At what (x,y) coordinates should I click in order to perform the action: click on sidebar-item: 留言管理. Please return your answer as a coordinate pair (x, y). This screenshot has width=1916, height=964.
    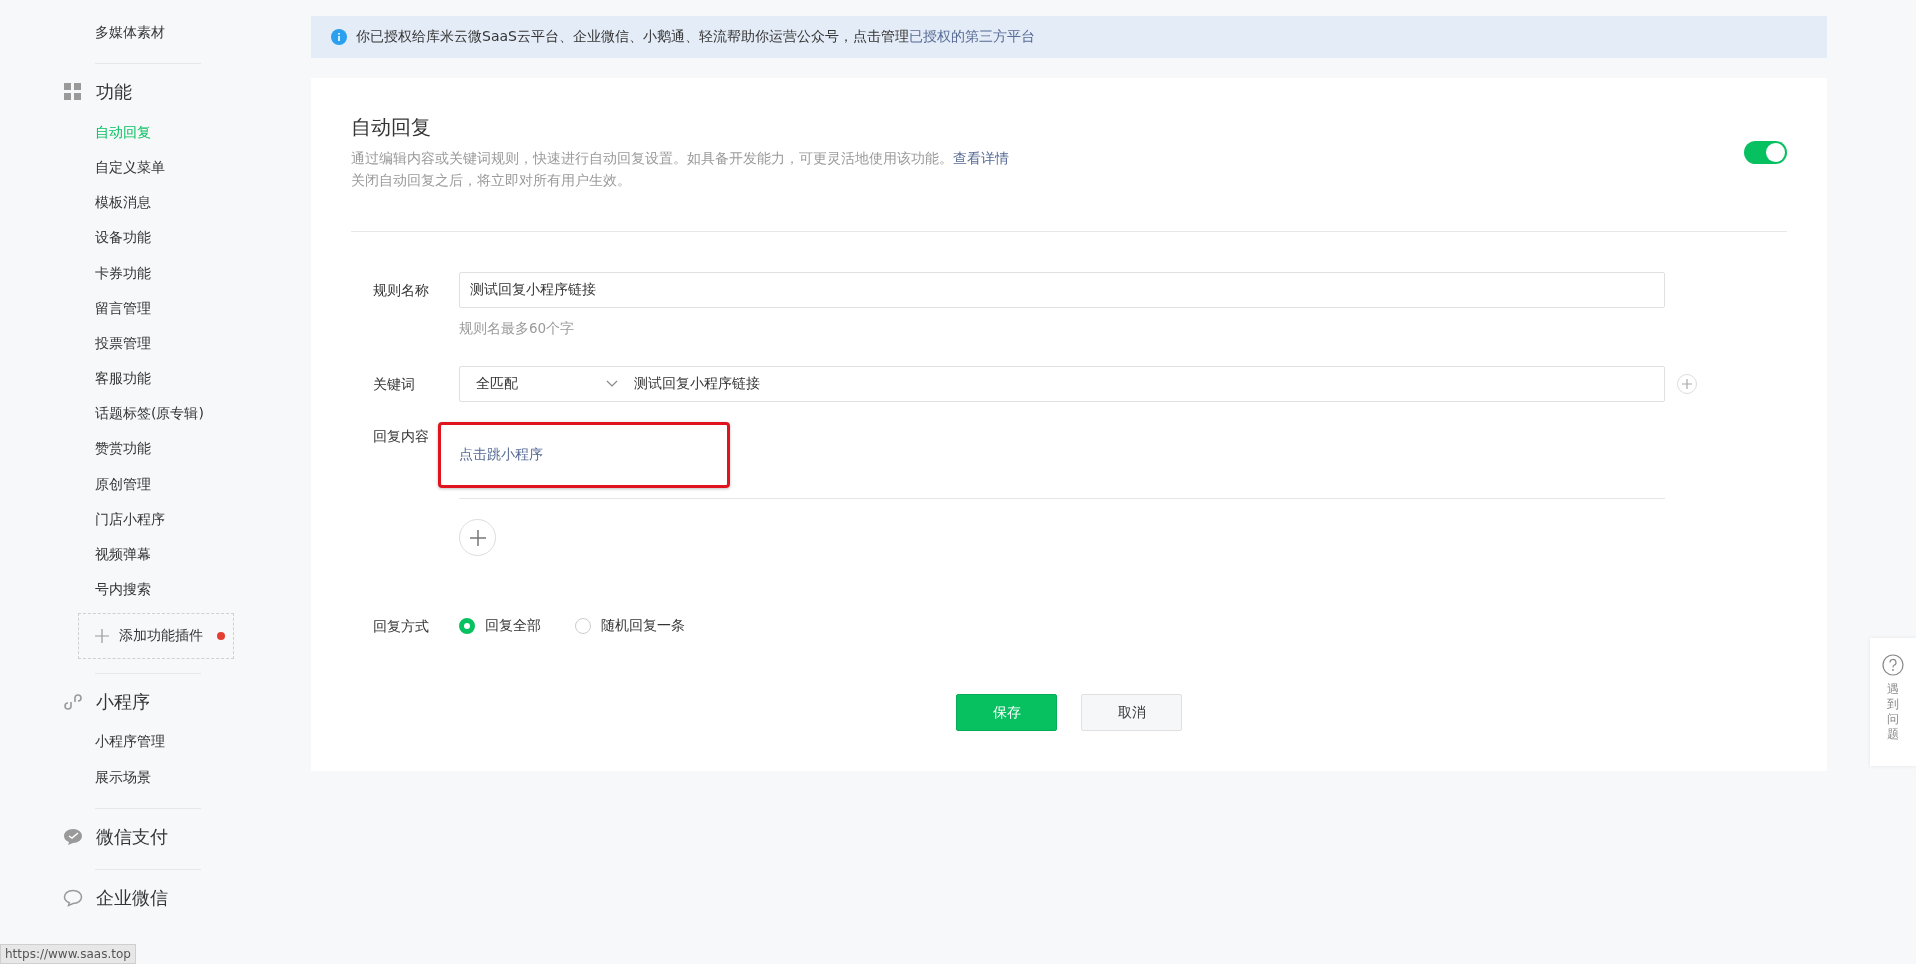
    Looking at the image, I should click on (123, 308).